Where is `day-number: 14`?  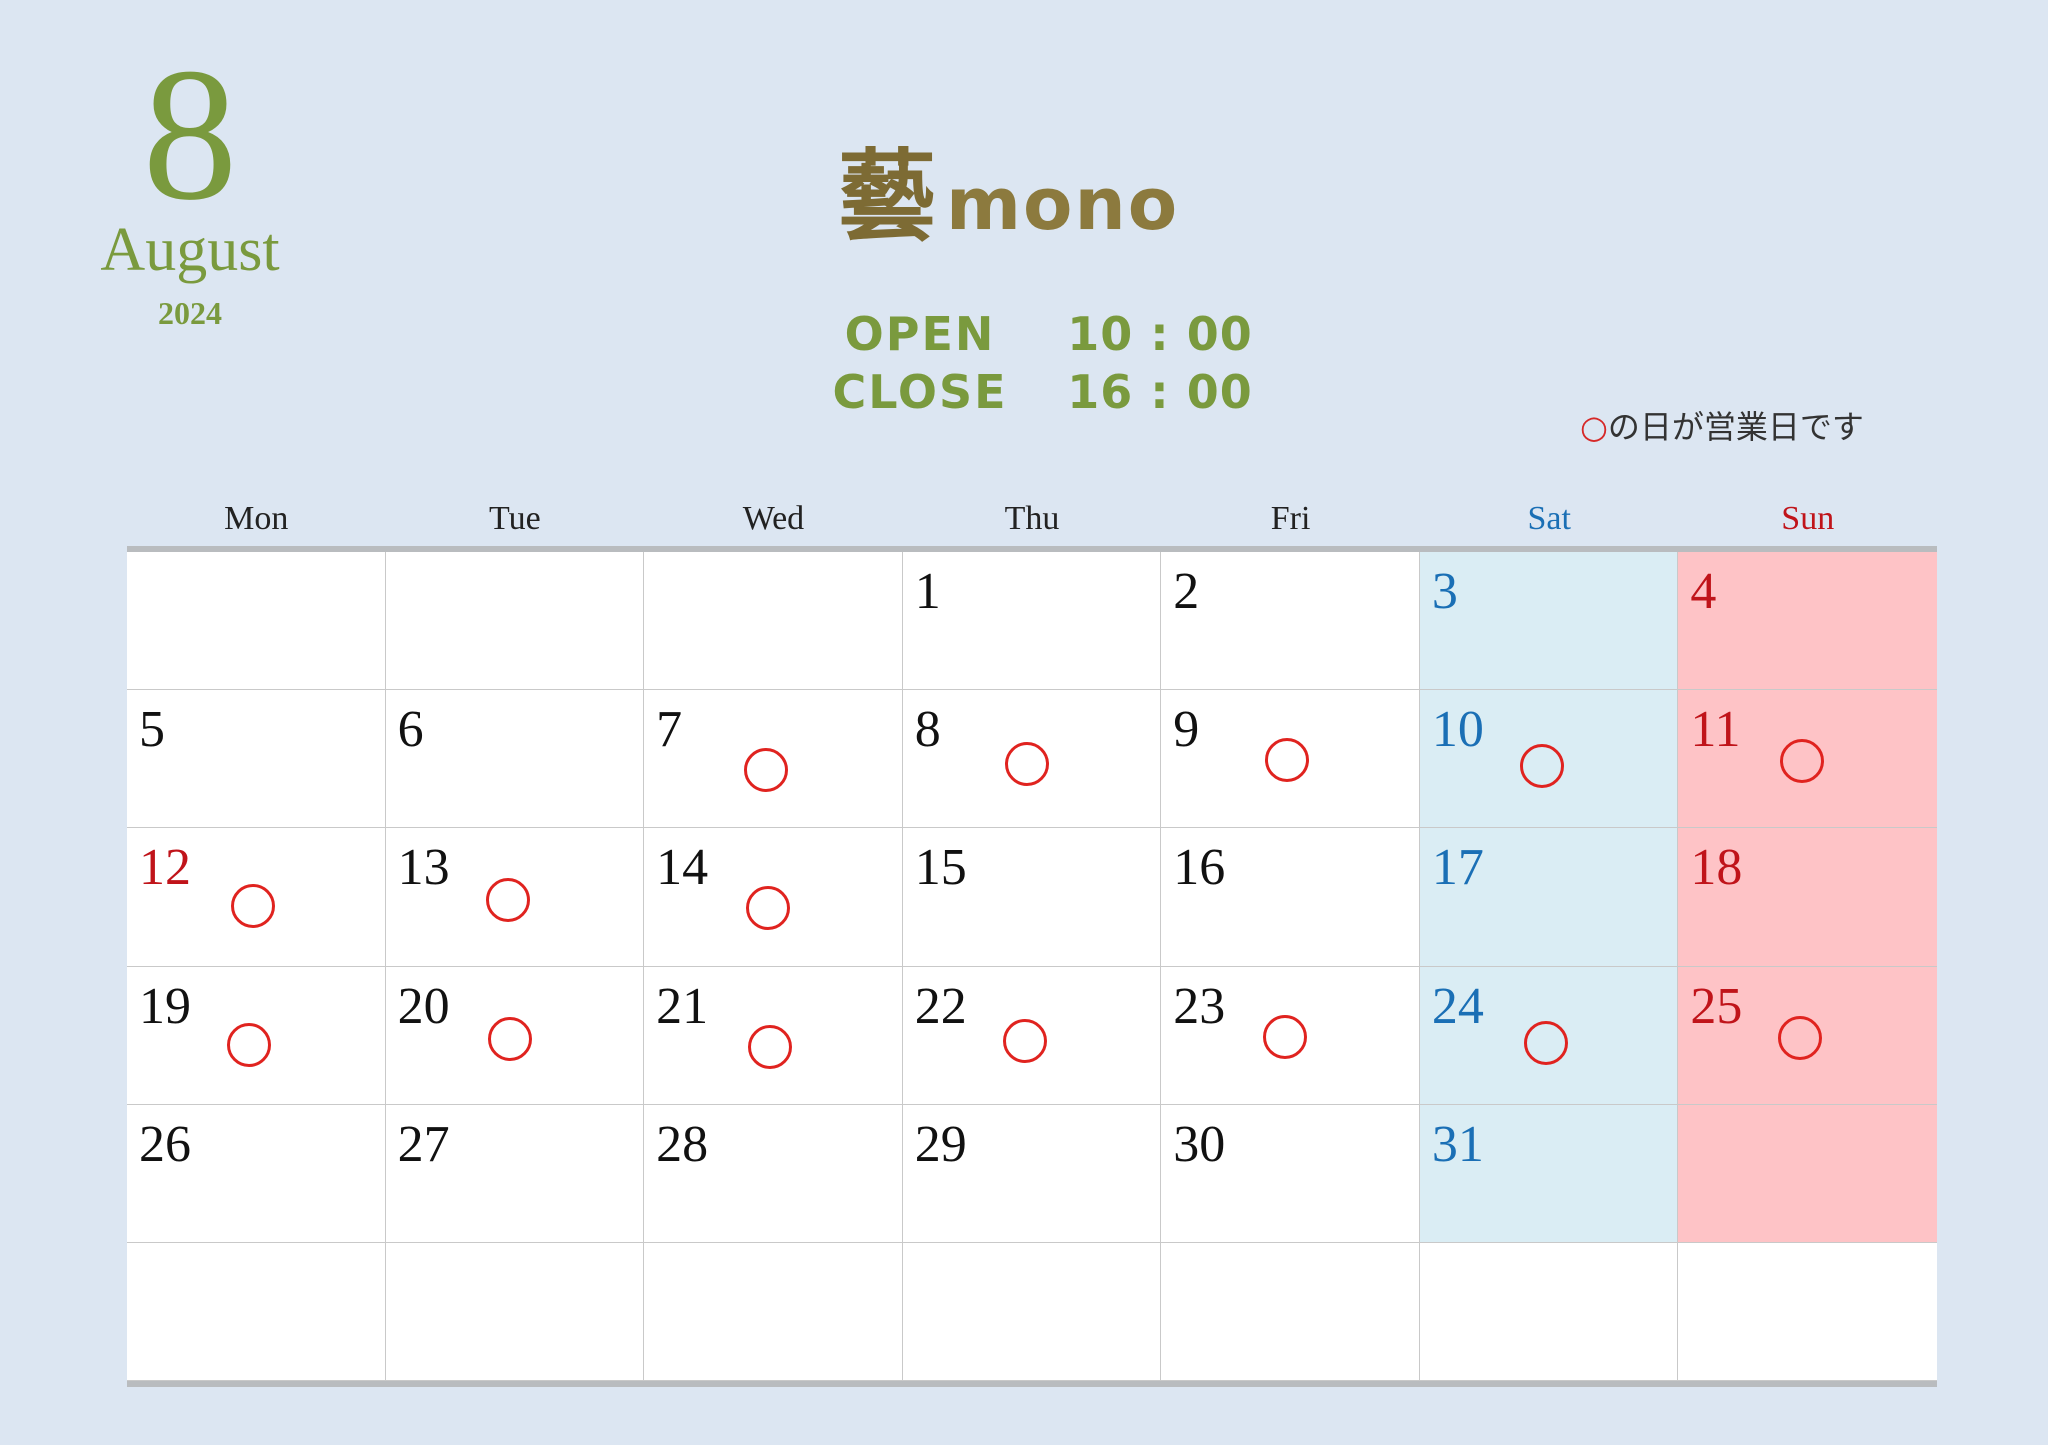 day-number: 14 is located at coordinates (682, 868).